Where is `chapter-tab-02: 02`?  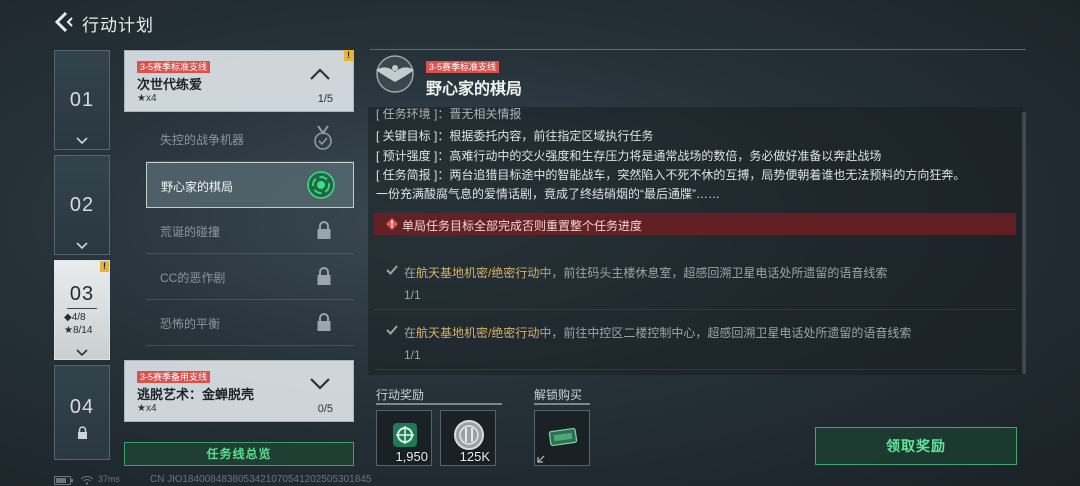
chapter-tab-02: 02 is located at coordinates (82, 205).